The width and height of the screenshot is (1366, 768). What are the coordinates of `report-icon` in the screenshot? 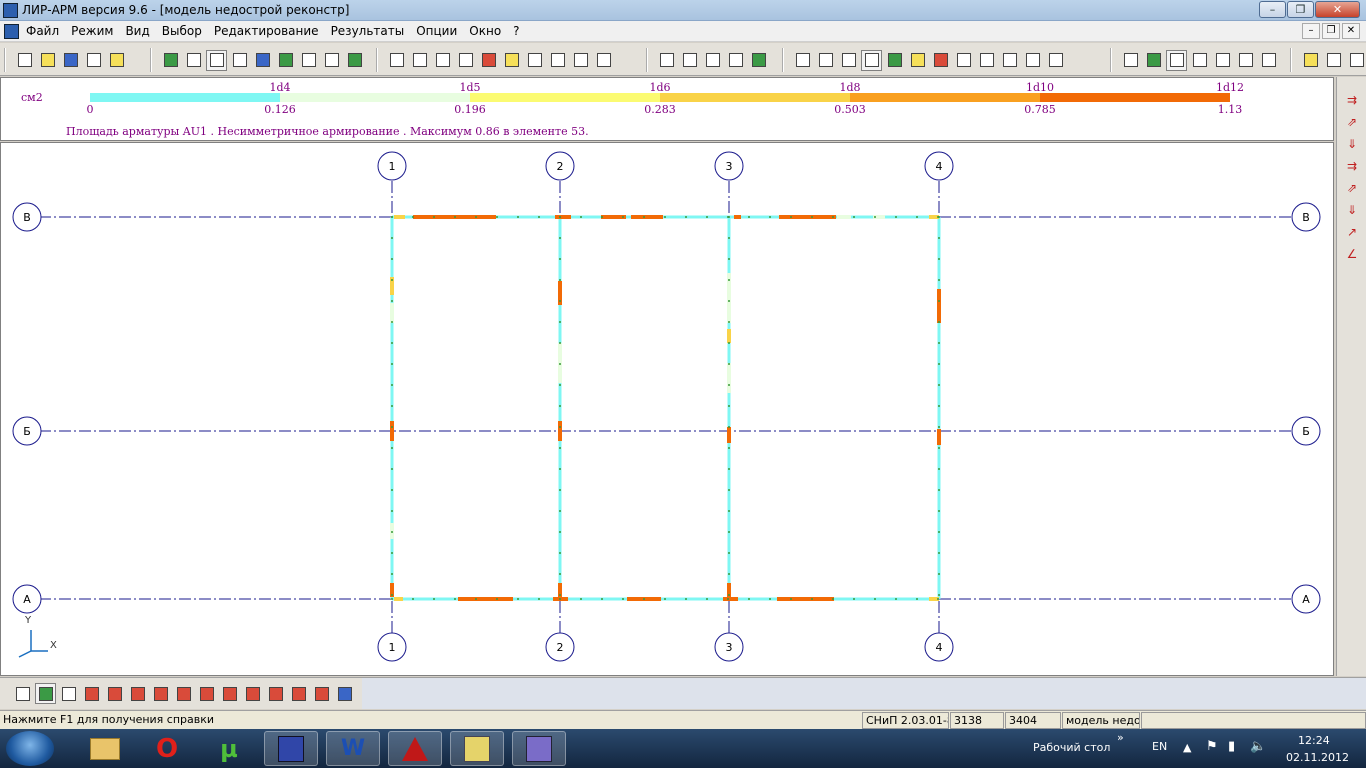 It's located at (396, 60).